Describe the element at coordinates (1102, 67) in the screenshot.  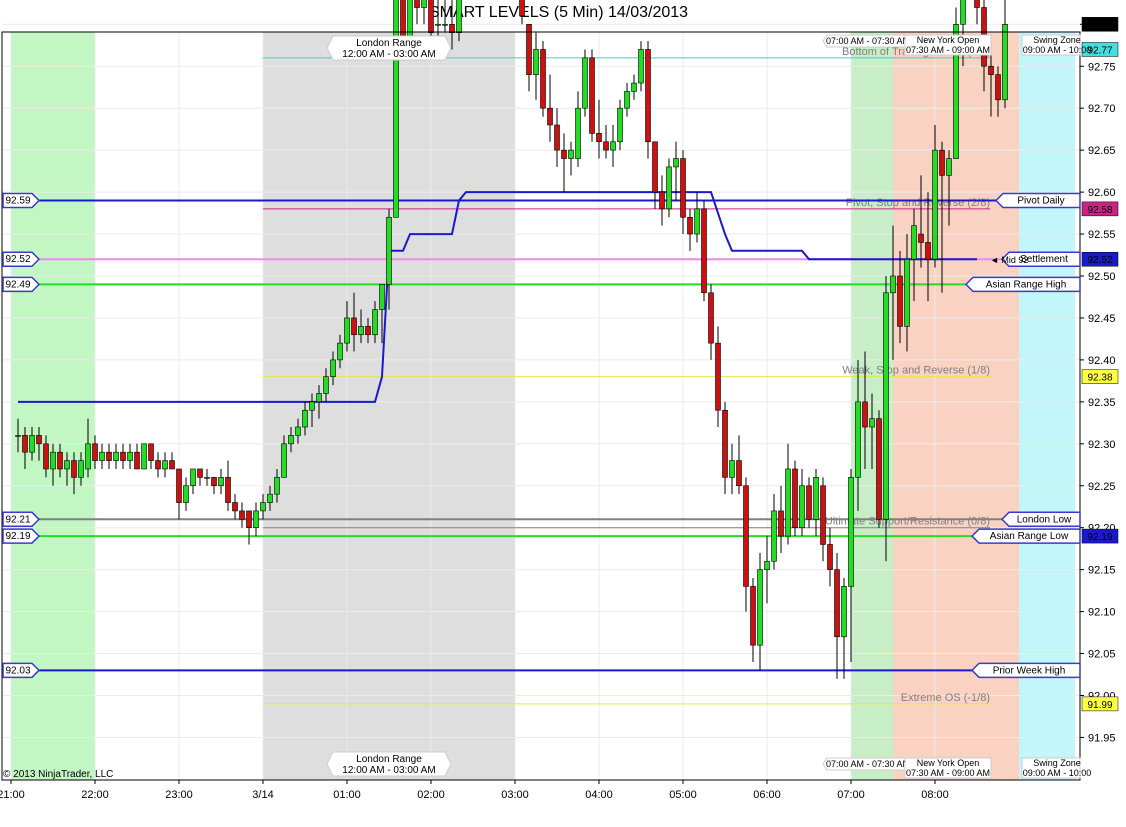
I see `y-tick-label: 92.75` at that location.